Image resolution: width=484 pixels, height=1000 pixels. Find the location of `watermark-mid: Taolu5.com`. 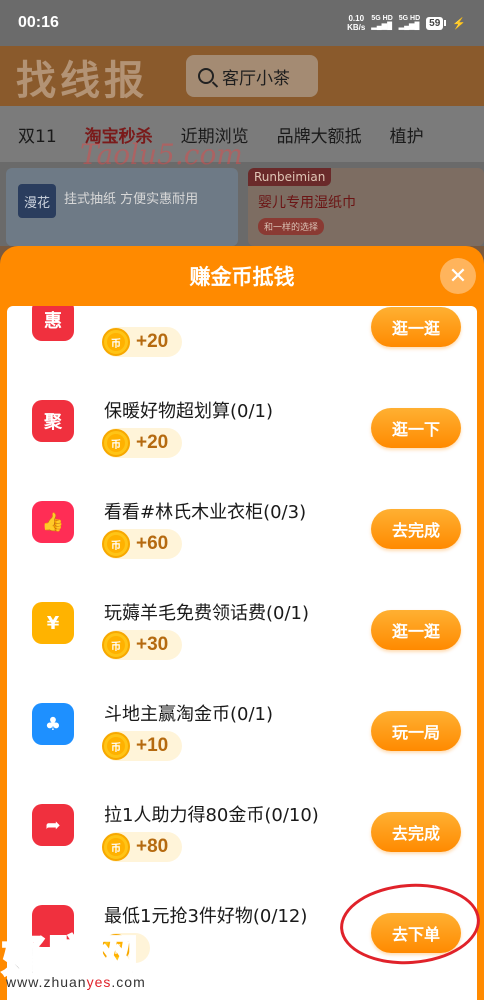

watermark-mid: Taolu5.com is located at coordinates (161, 154).